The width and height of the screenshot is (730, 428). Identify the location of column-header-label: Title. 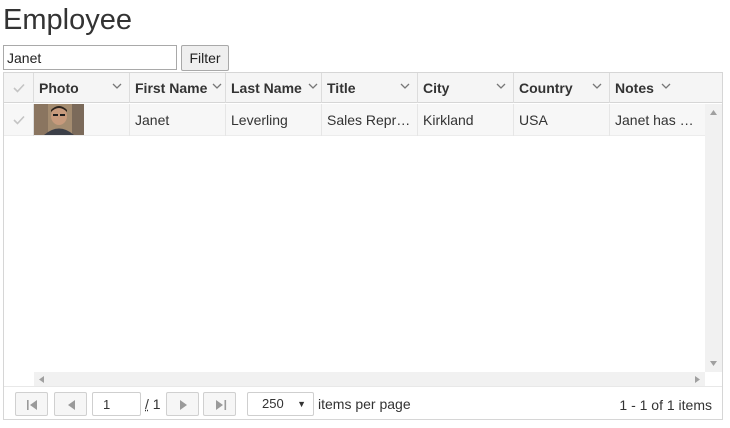
(341, 88).